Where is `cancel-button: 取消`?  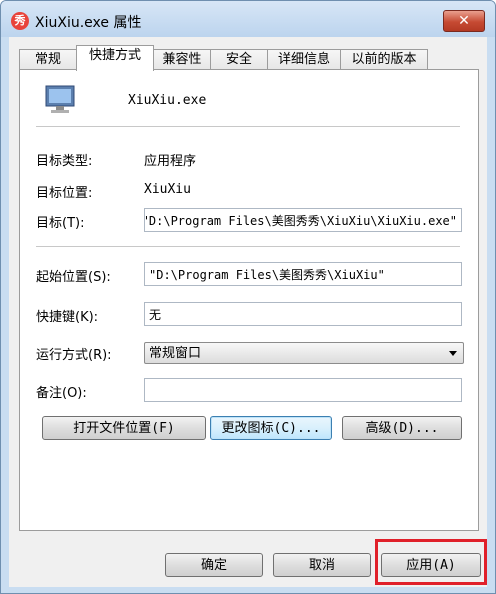 cancel-button: 取消 is located at coordinates (322, 565).